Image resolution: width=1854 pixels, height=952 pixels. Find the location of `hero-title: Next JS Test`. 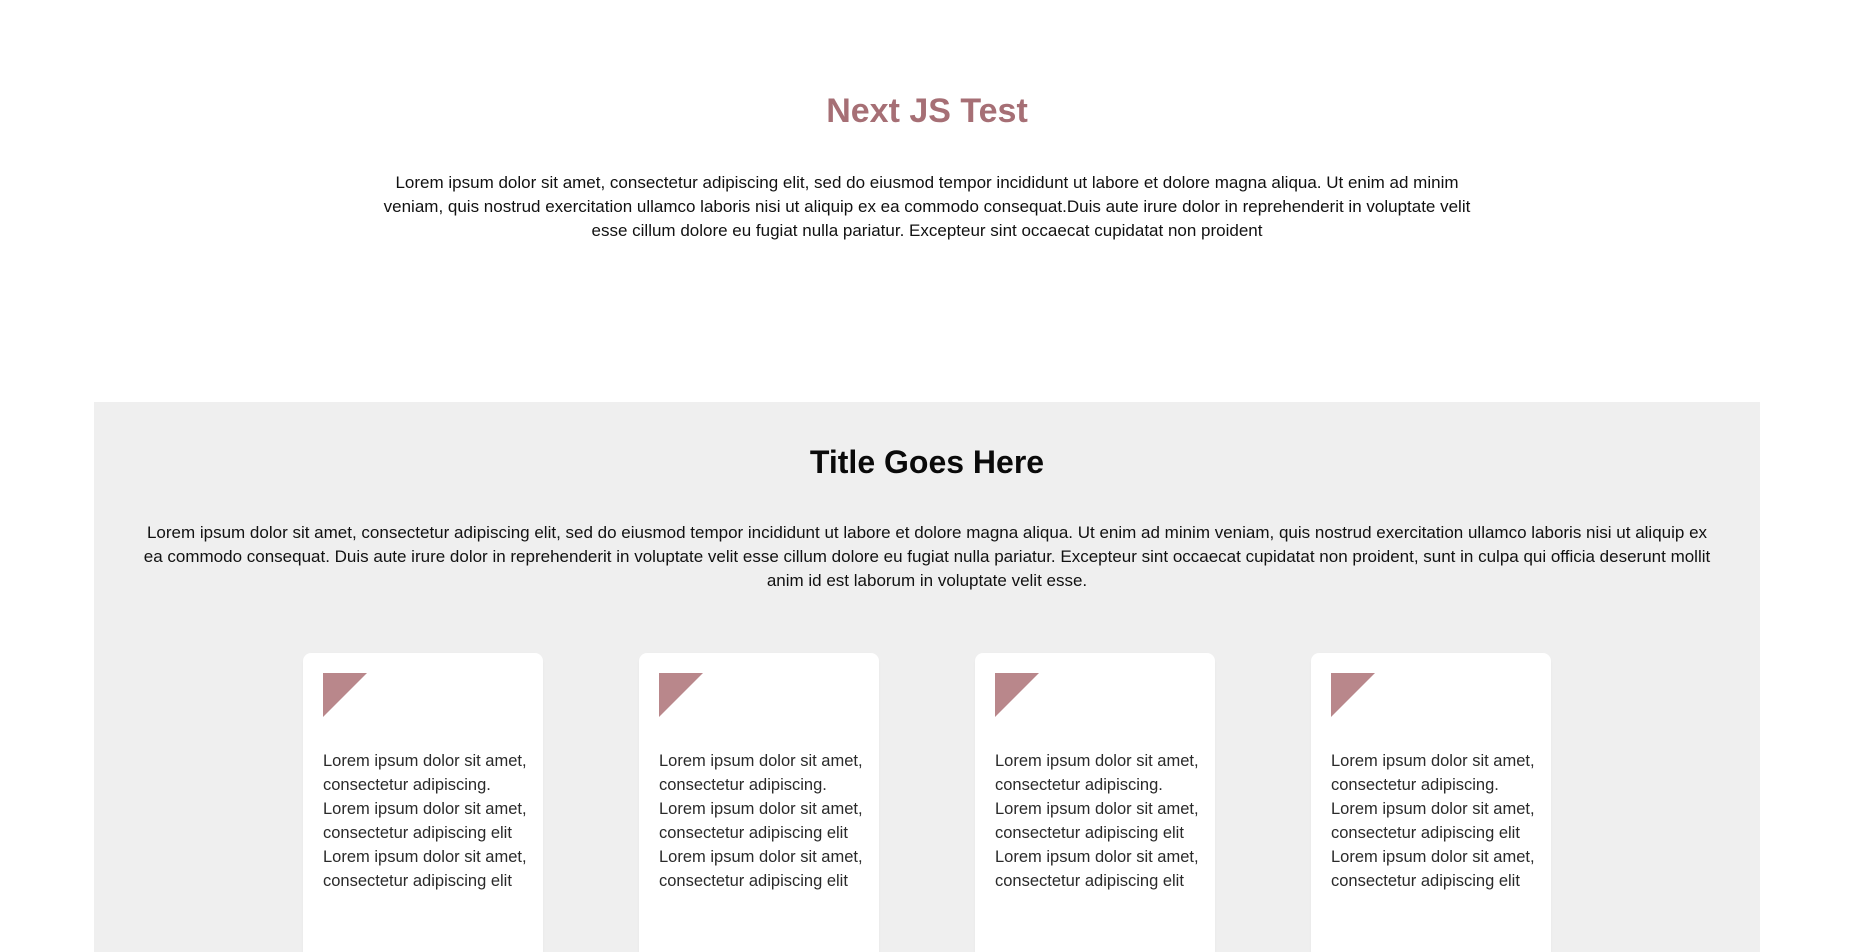

hero-title: Next JS Test is located at coordinates (927, 111).